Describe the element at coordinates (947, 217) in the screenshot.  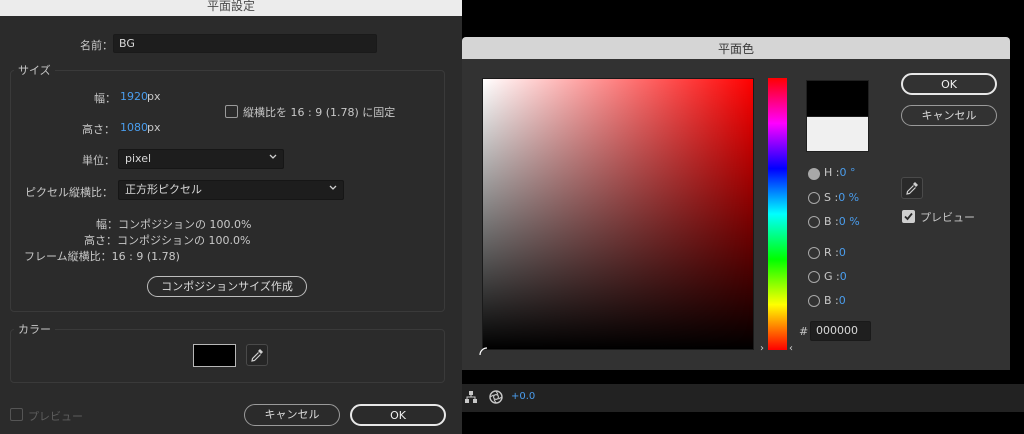
I see `picker-preview-label: プレビュー` at that location.